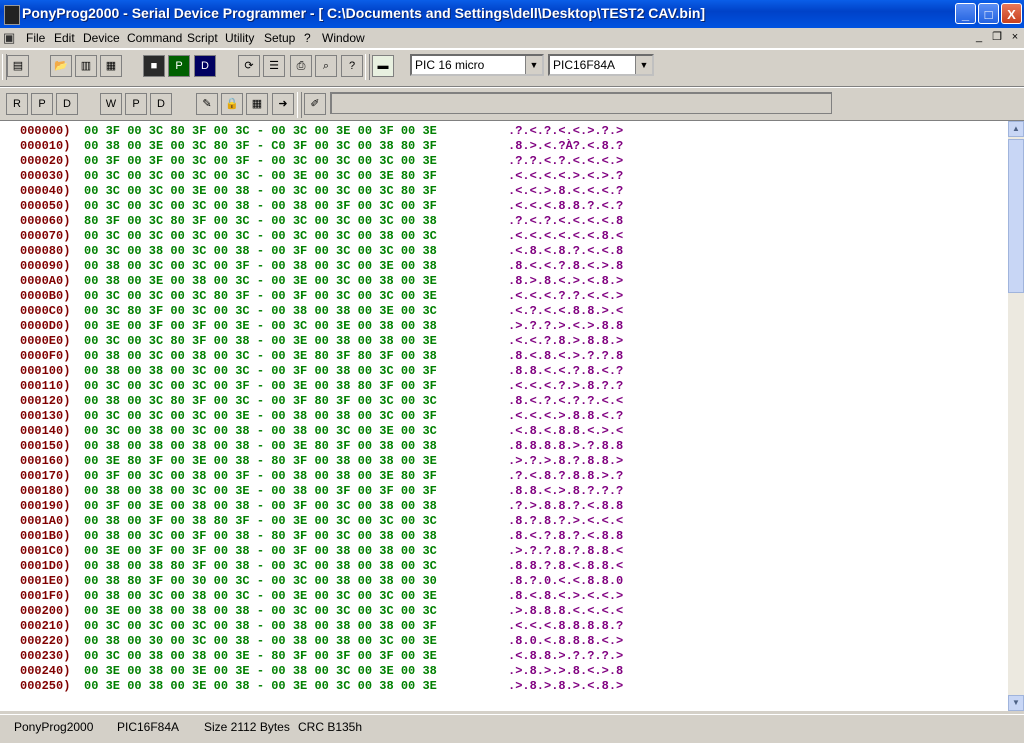 This screenshot has height=743, width=1024. What do you see at coordinates (179, 66) in the screenshot?
I see `save-program-icon: P` at bounding box center [179, 66].